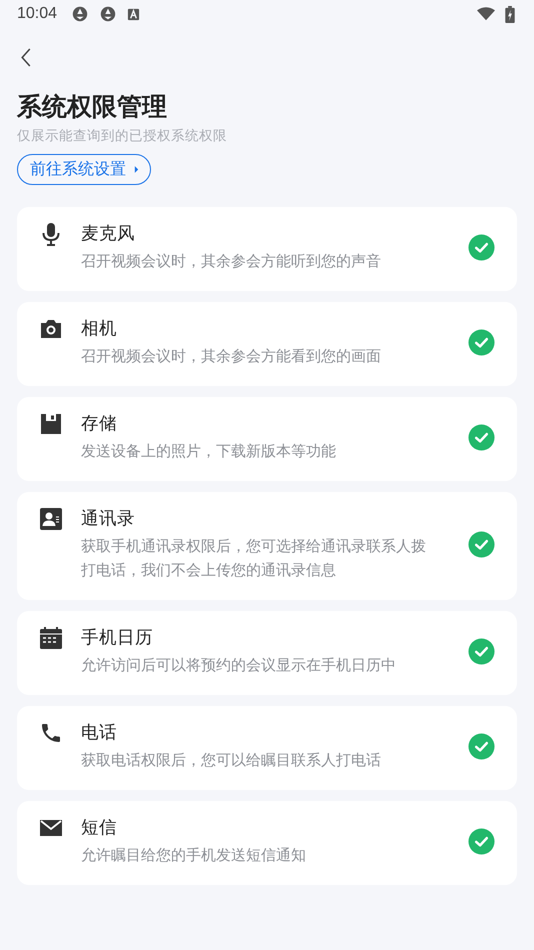  Describe the element at coordinates (486, 14) in the screenshot. I see `wifi-icon` at that location.